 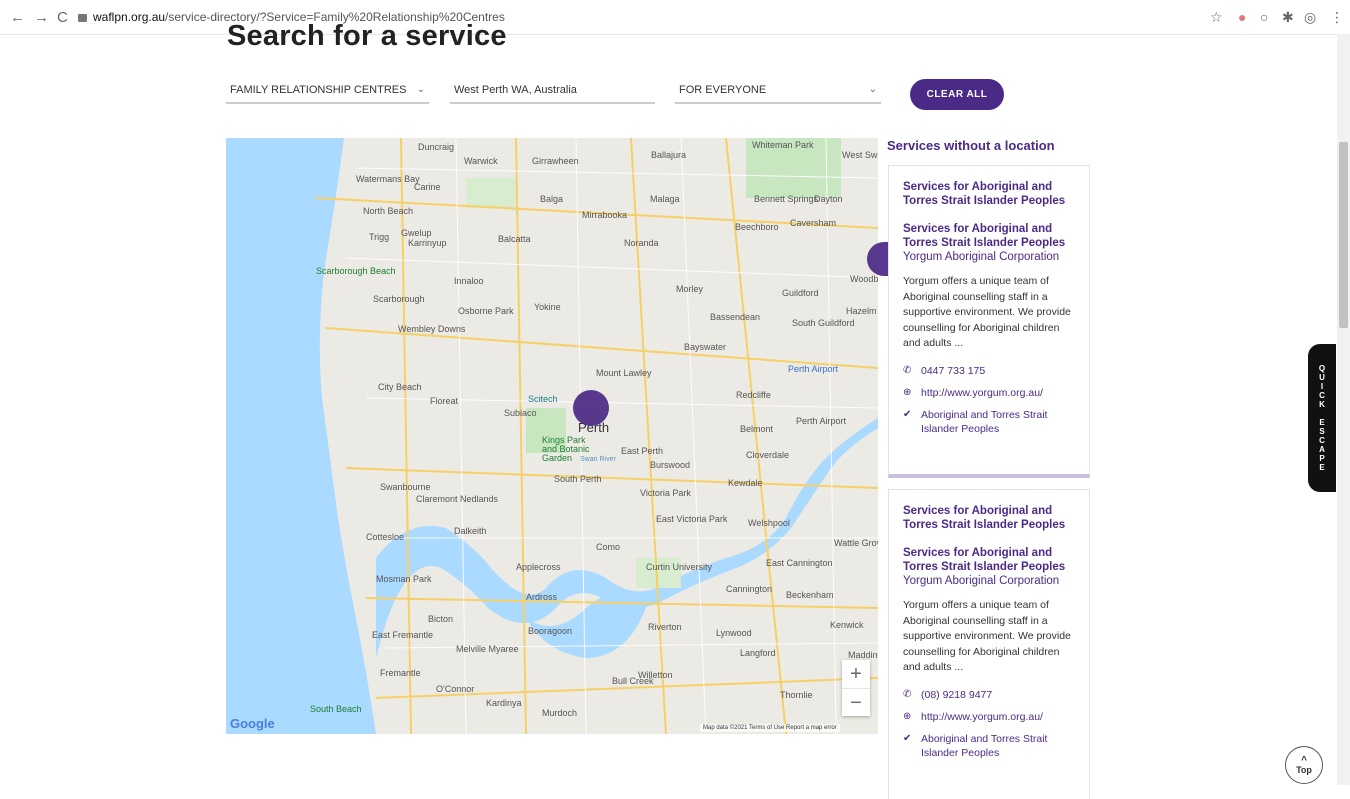 What do you see at coordinates (427, 187) in the screenshot?
I see `map-label: Carine` at bounding box center [427, 187].